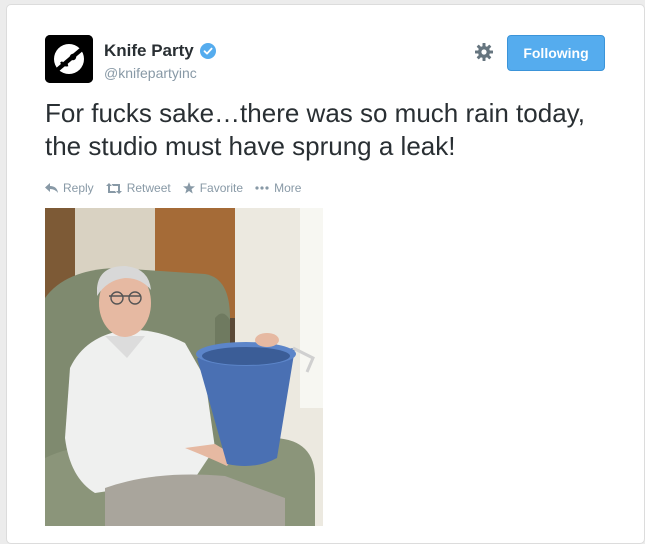  Describe the element at coordinates (207, 51) in the screenshot. I see `verified-icon` at that location.